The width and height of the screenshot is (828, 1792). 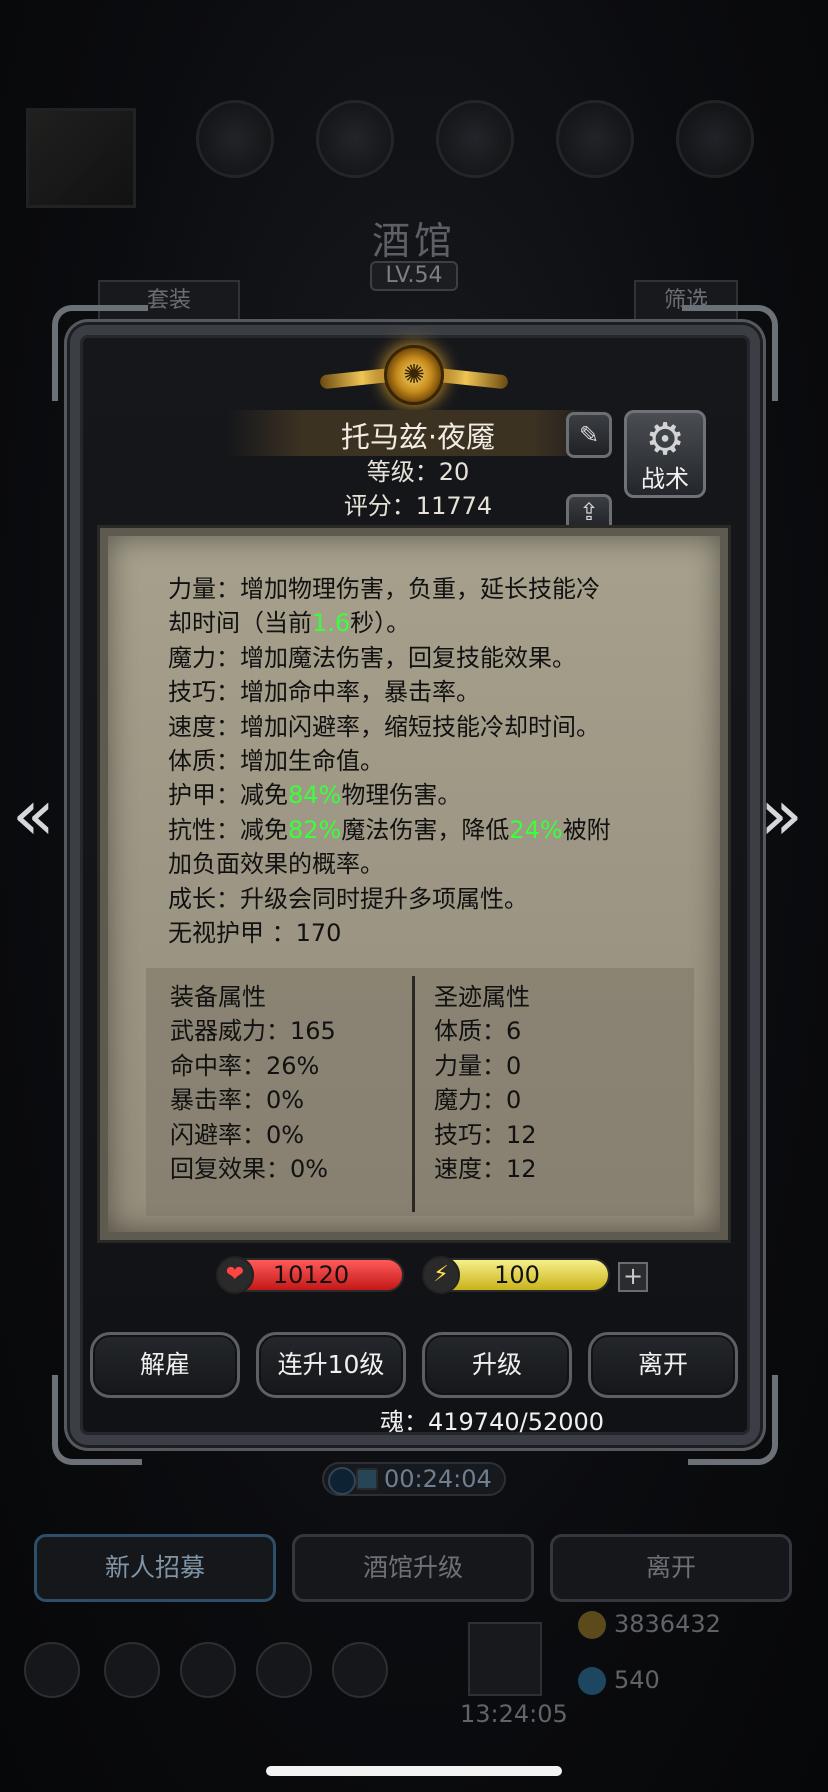 I want to click on lightning-icon: ⚡, so click(x=441, y=1275).